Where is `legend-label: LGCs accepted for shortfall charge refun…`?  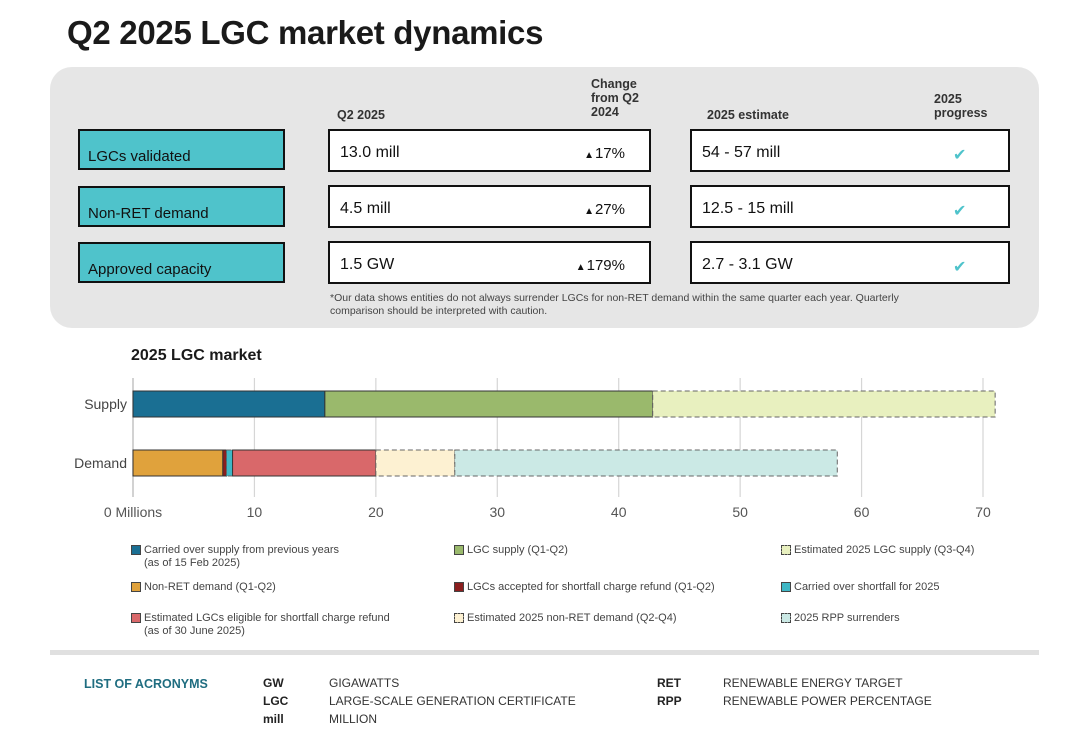 legend-label: LGCs accepted for shortfall charge refun… is located at coordinates (591, 587).